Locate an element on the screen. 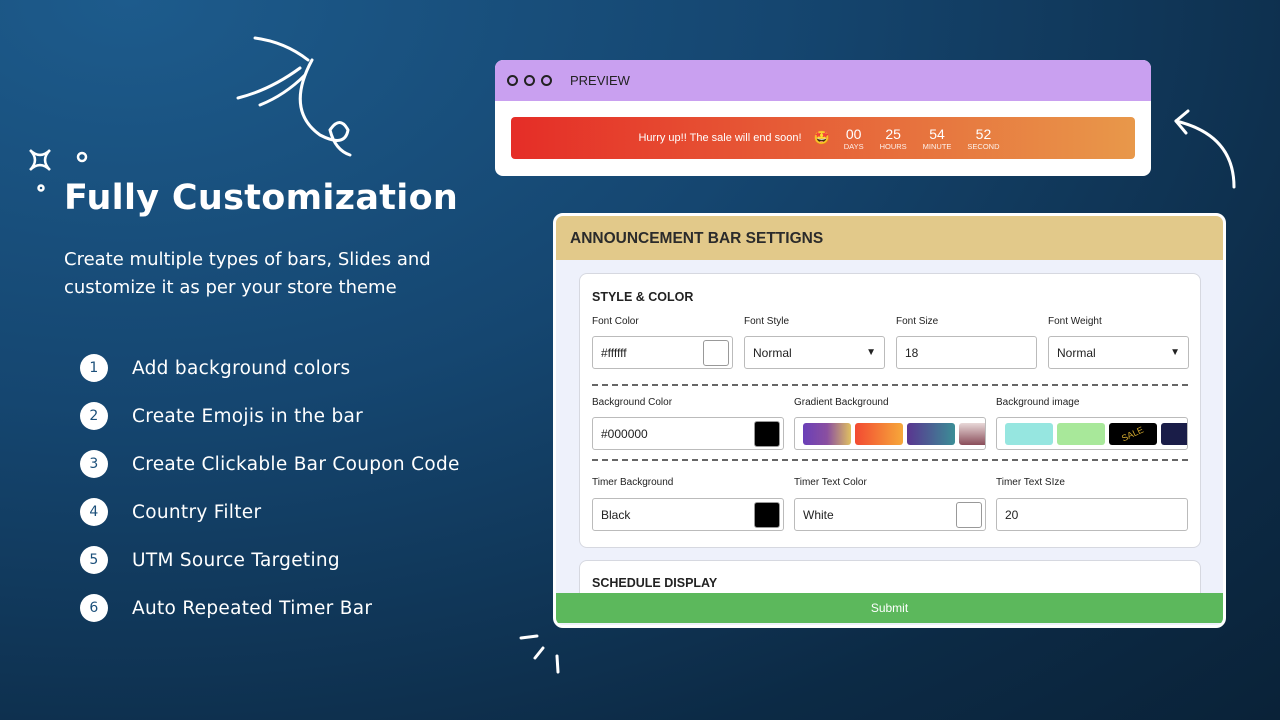 This screenshot has width=1280, height=720. font-style-label: Font Style is located at coordinates (767, 321).